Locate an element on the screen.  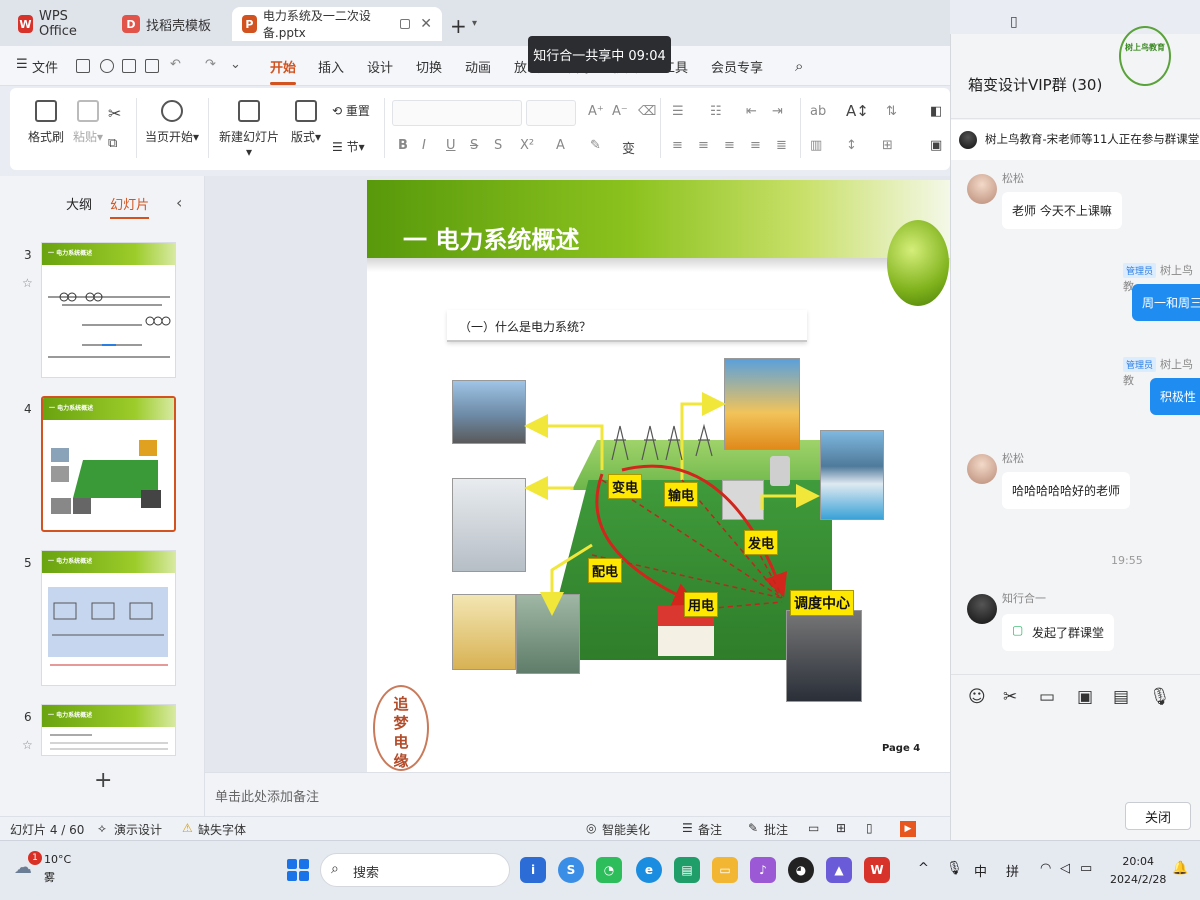
underline-icon: U is located at coordinates (451, 145).